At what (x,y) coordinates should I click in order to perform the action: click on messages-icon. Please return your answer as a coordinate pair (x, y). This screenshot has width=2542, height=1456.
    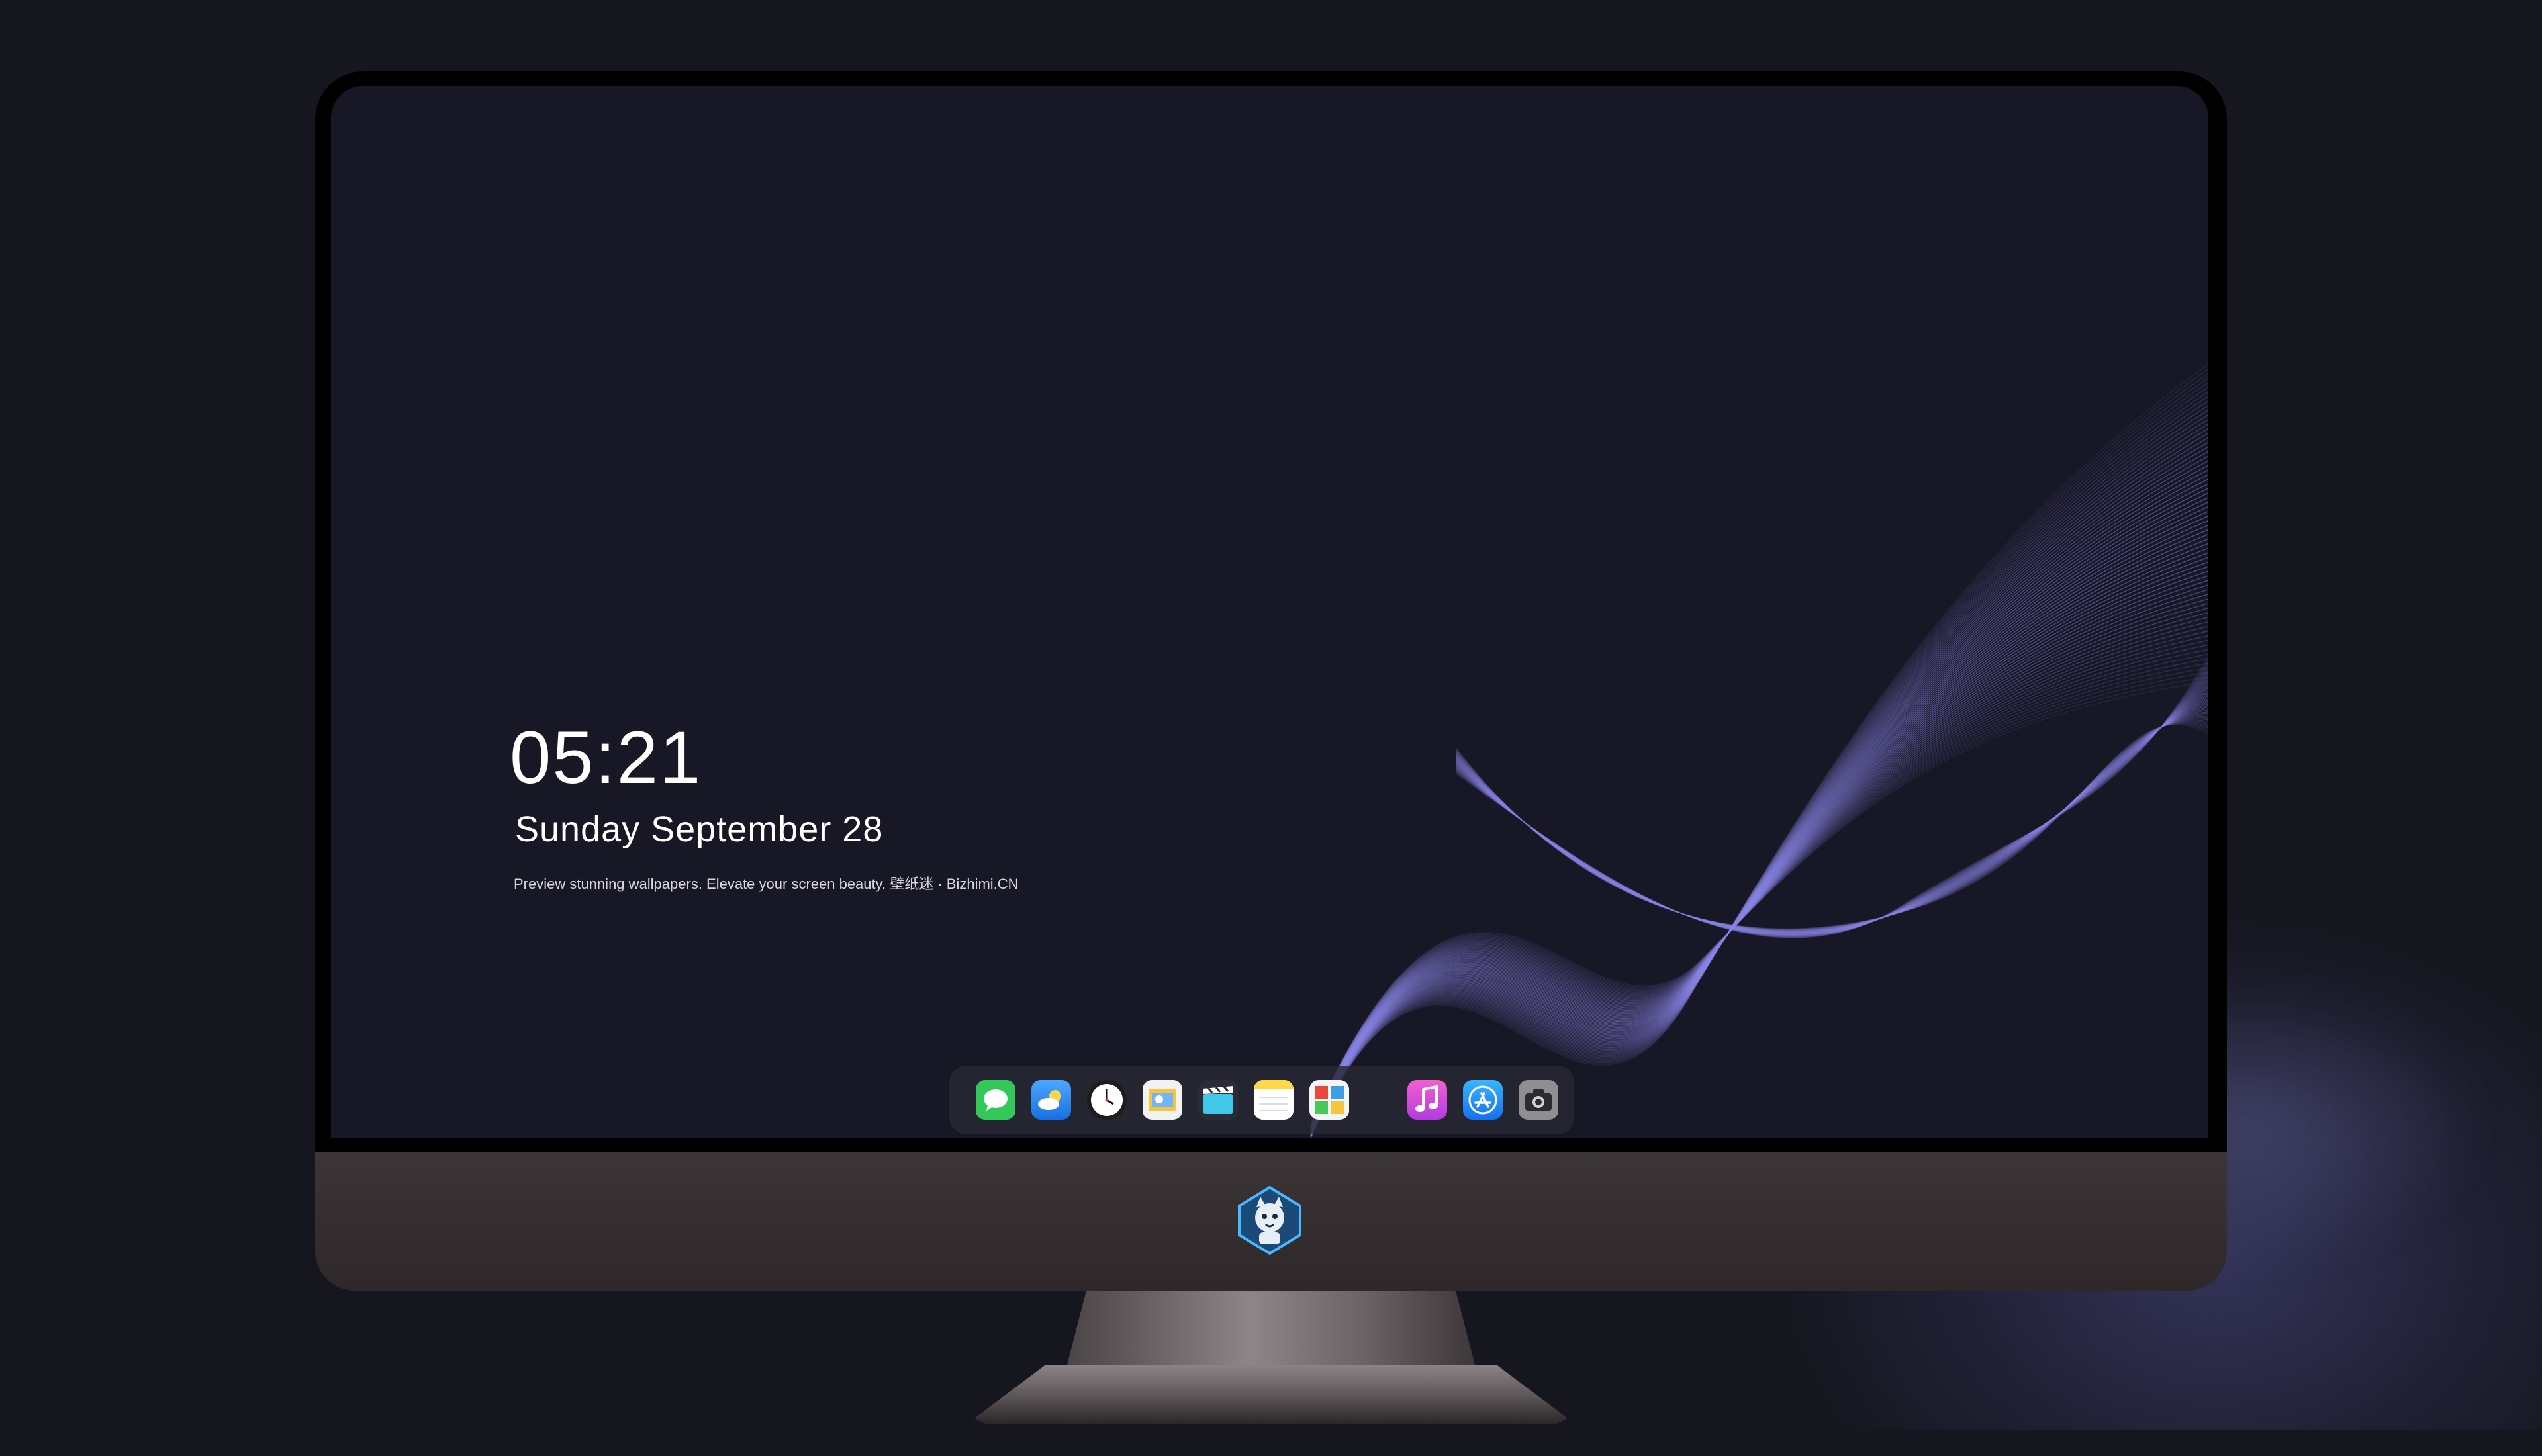
    Looking at the image, I should click on (996, 1100).